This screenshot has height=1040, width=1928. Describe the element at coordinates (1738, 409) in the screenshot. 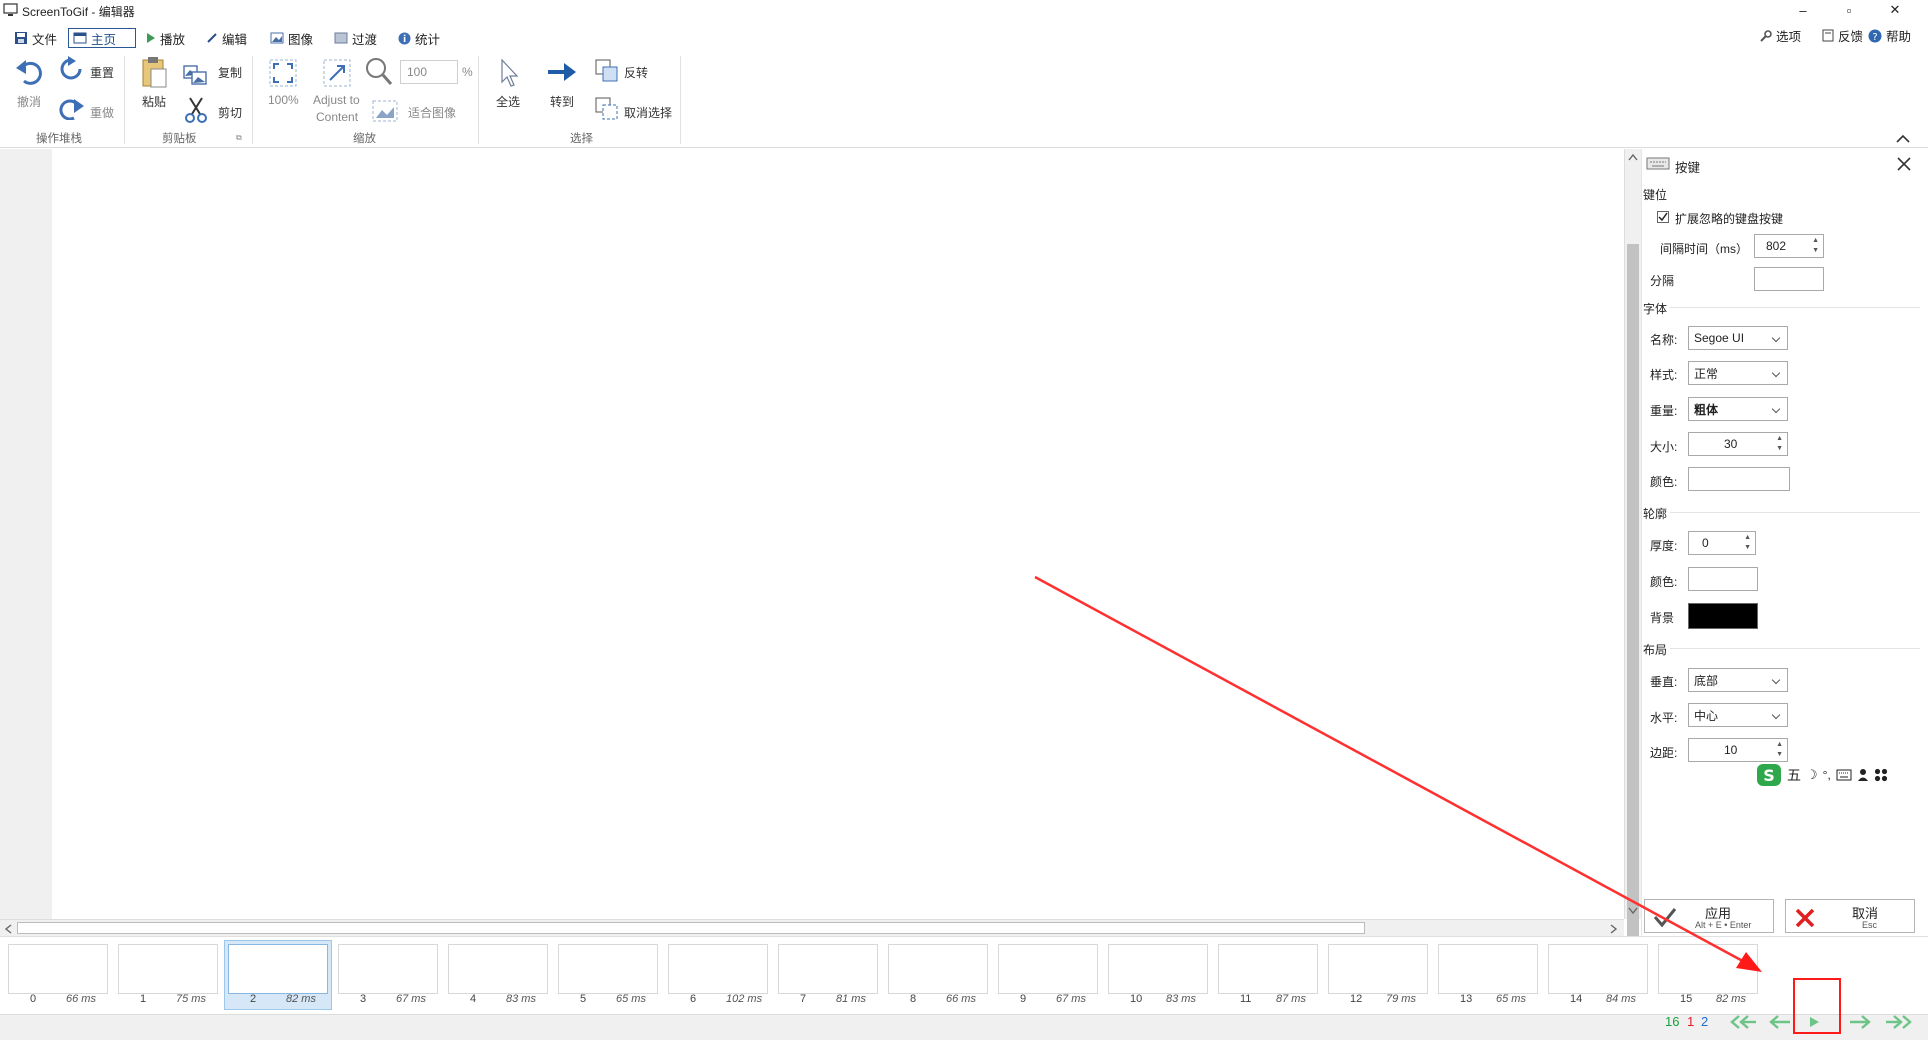

I see `font-weight-select: 粗体` at that location.